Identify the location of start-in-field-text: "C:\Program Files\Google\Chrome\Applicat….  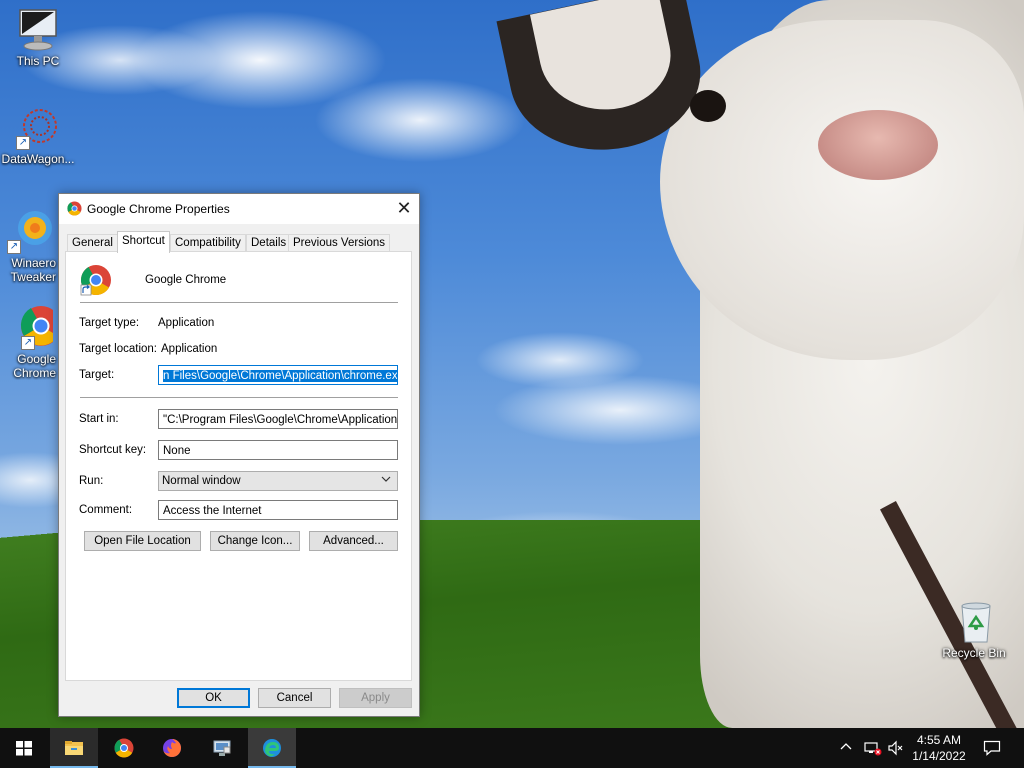
(280, 420).